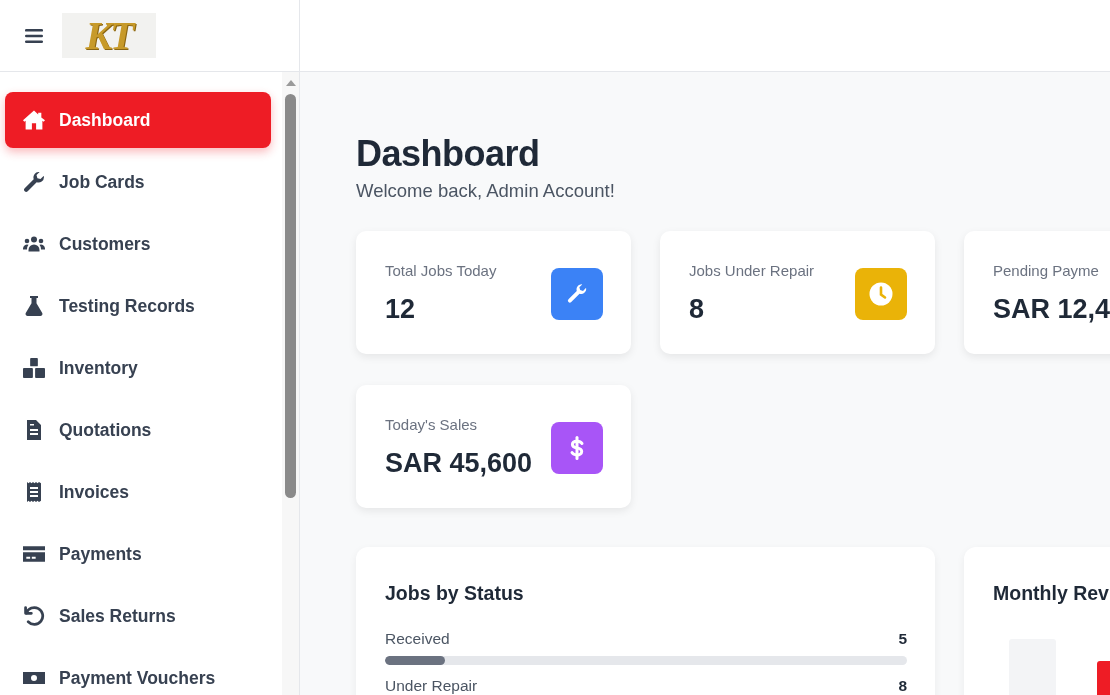 This screenshot has height=695, width=1110. I want to click on status-count: 5, so click(902, 639).